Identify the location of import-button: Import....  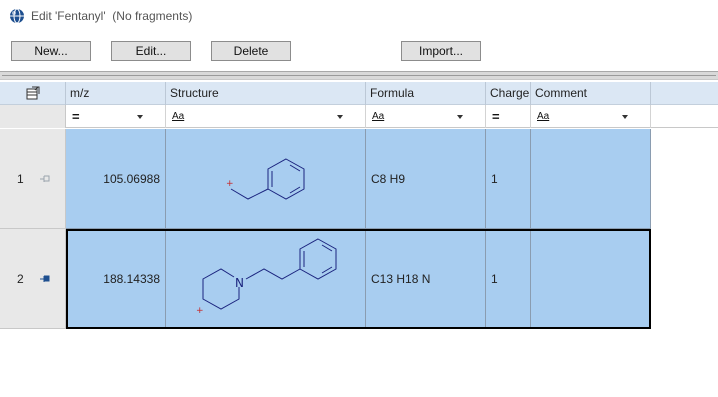
(441, 51).